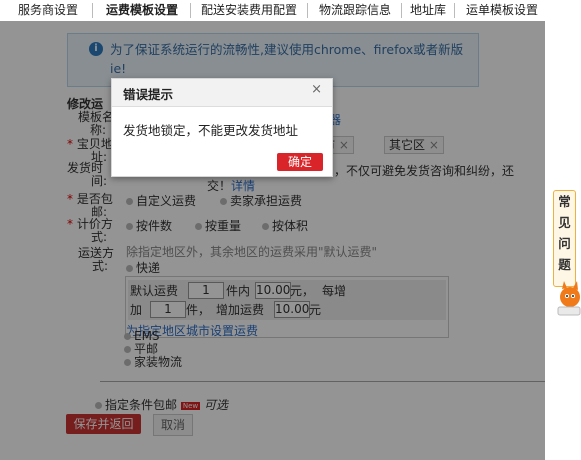 Image resolution: width=581 pixels, height=460 pixels. I want to click on close-icon: ×, so click(316, 89).